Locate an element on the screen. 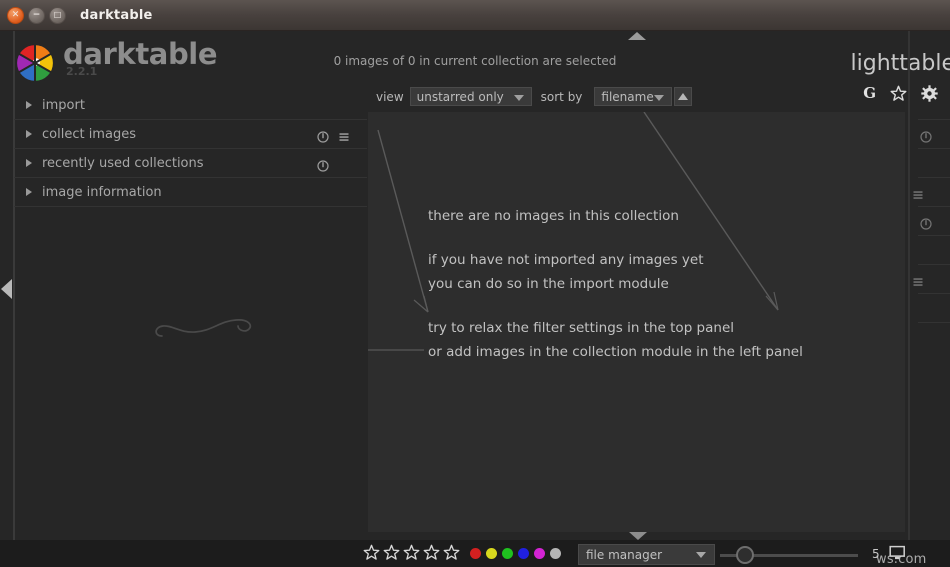  color-label-yellow is located at coordinates (491, 553).